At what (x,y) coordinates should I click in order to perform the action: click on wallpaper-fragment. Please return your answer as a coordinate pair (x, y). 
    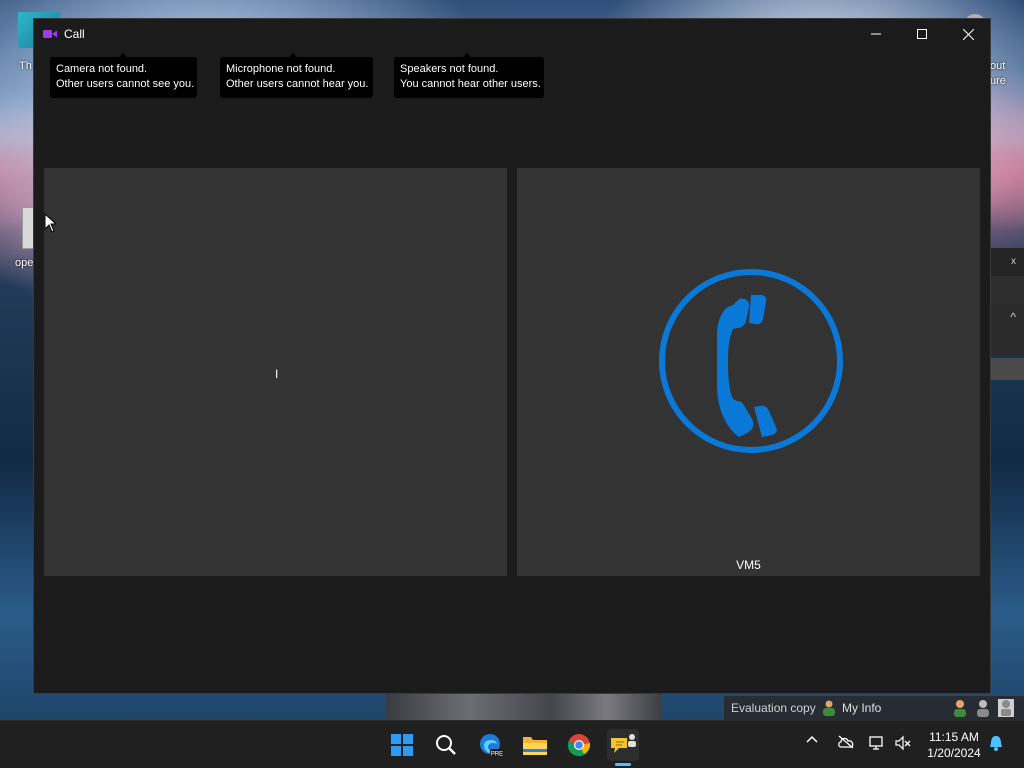
    Looking at the image, I should click on (524, 707).